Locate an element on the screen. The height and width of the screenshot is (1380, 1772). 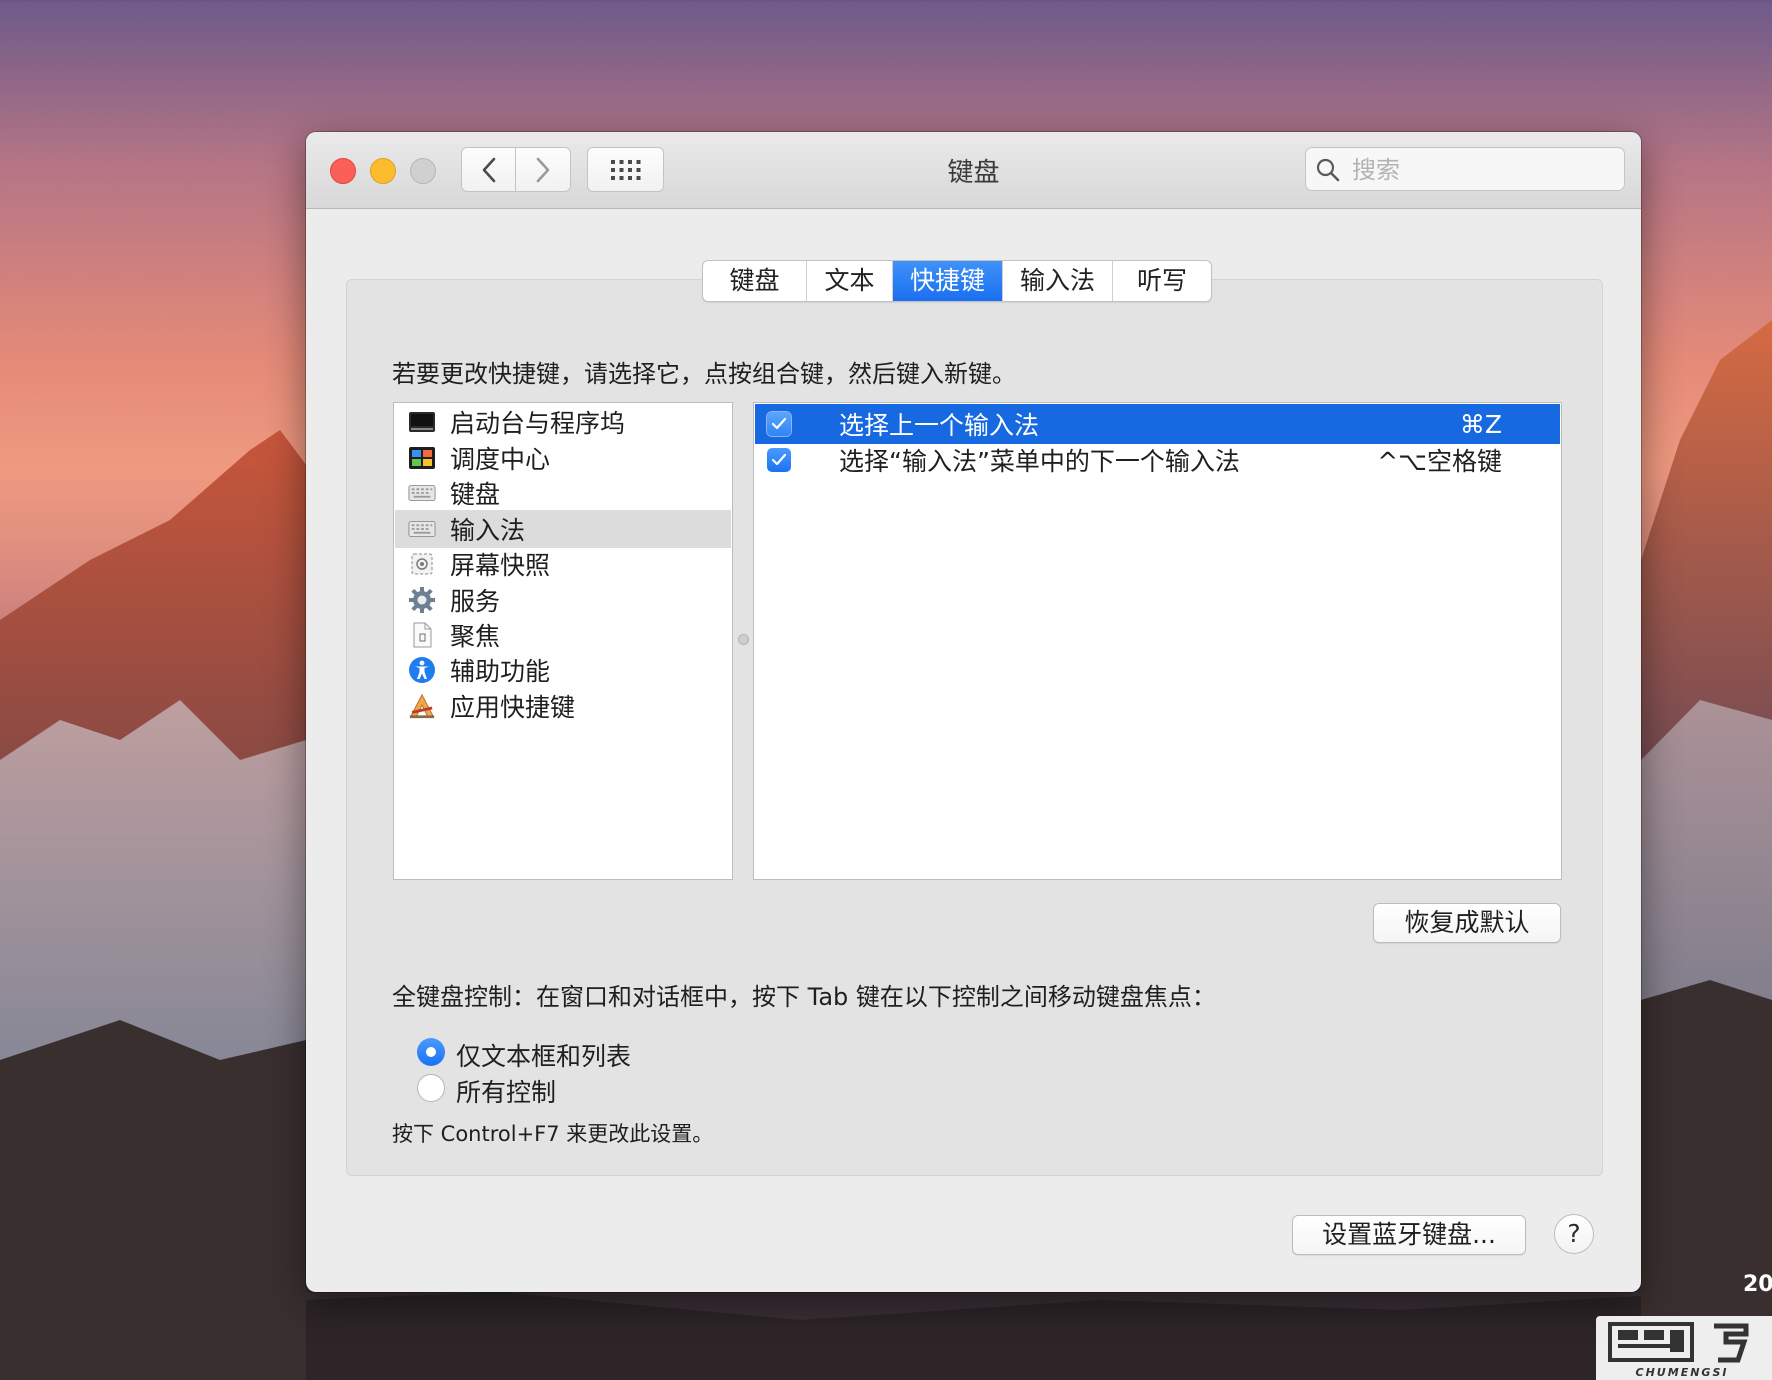
category-label: 聚焦 is located at coordinates (475, 636).